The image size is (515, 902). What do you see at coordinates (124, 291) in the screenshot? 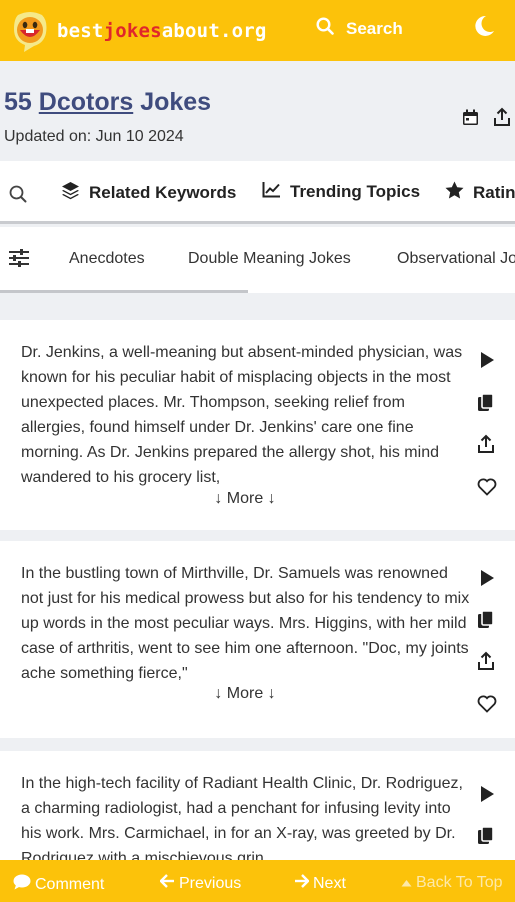
I see `tab-scroll-indicator` at bounding box center [124, 291].